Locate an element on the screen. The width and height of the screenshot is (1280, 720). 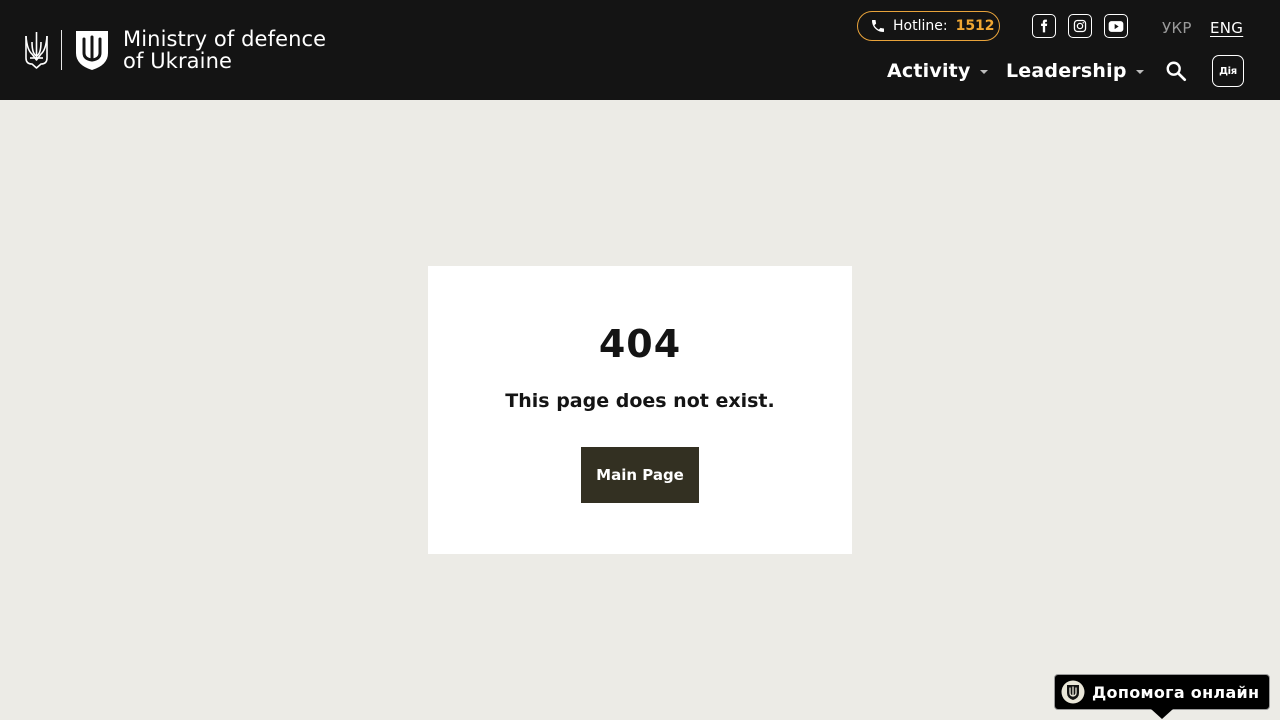
hotline-label: Hotline: is located at coordinates (920, 26).